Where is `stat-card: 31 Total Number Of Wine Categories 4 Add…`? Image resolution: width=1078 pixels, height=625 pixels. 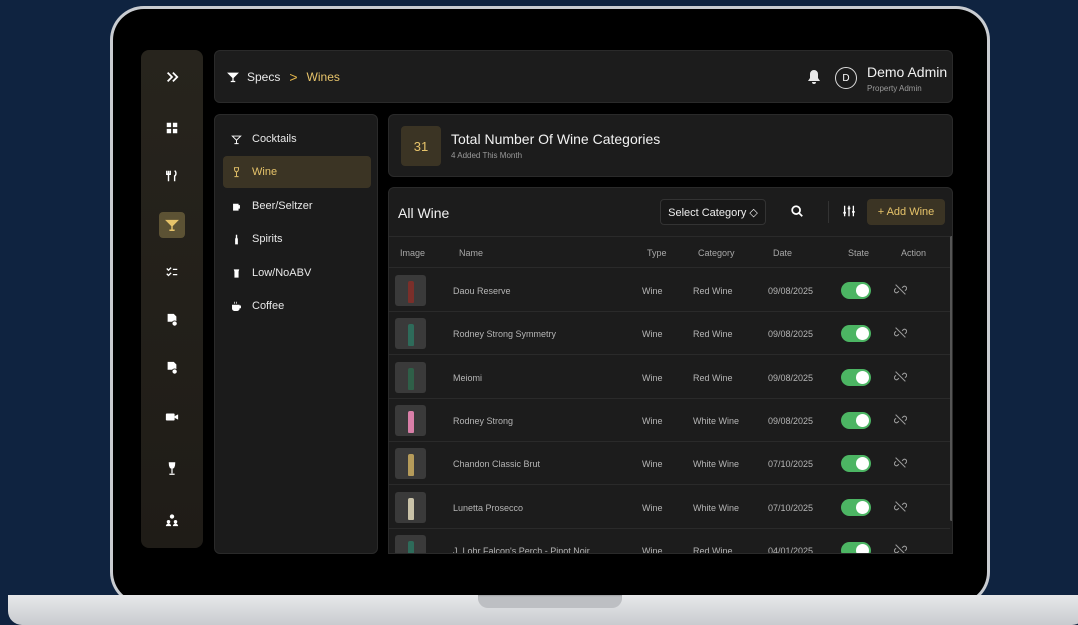 stat-card: 31 Total Number Of Wine Categories 4 Add… is located at coordinates (670, 145).